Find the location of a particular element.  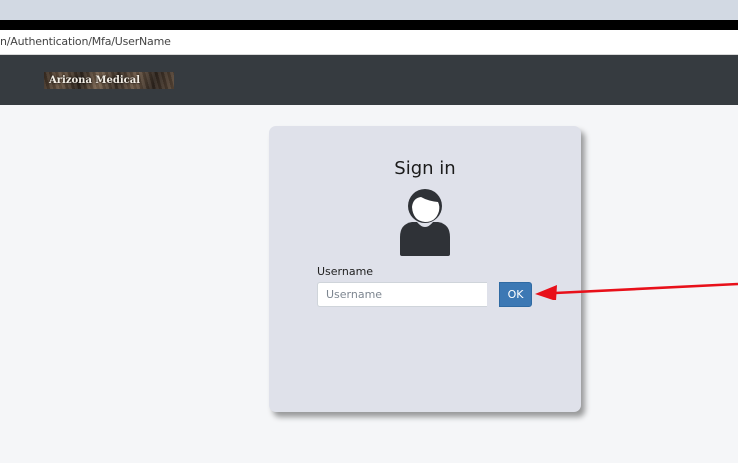

user-avatar-icon is located at coordinates (425, 222).